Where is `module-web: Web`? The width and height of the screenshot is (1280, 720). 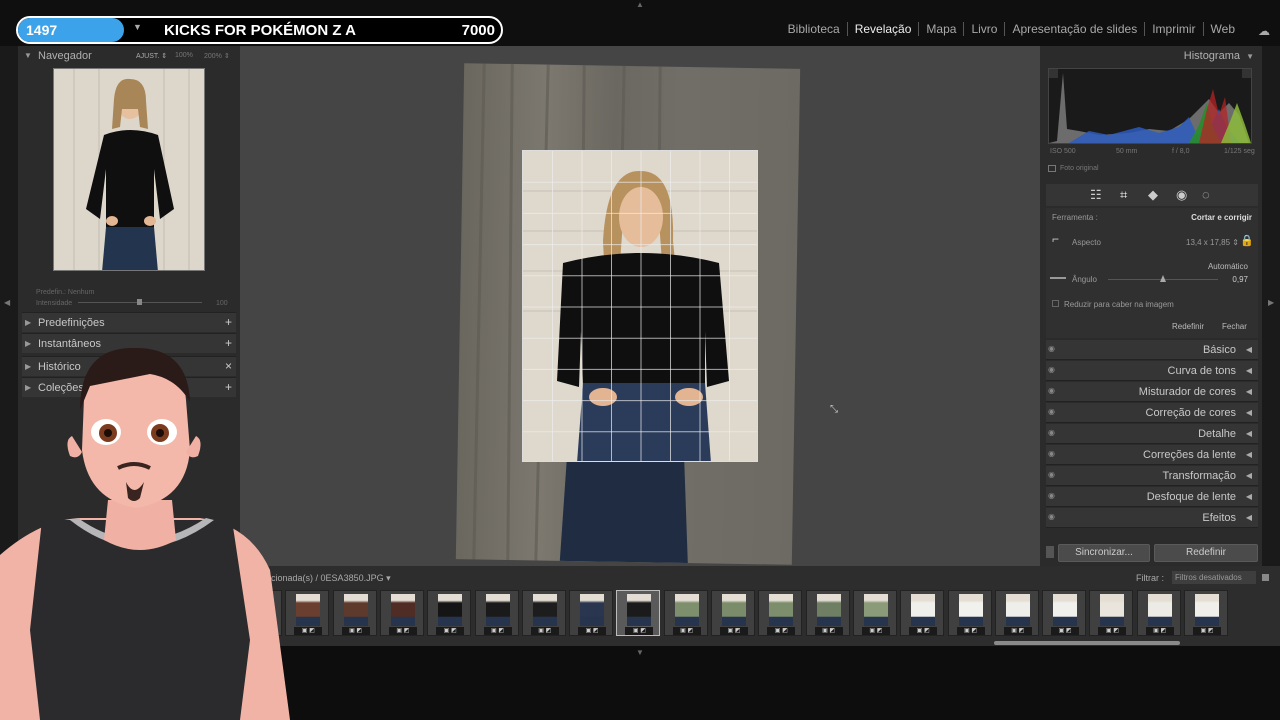 module-web: Web is located at coordinates (1222, 29).